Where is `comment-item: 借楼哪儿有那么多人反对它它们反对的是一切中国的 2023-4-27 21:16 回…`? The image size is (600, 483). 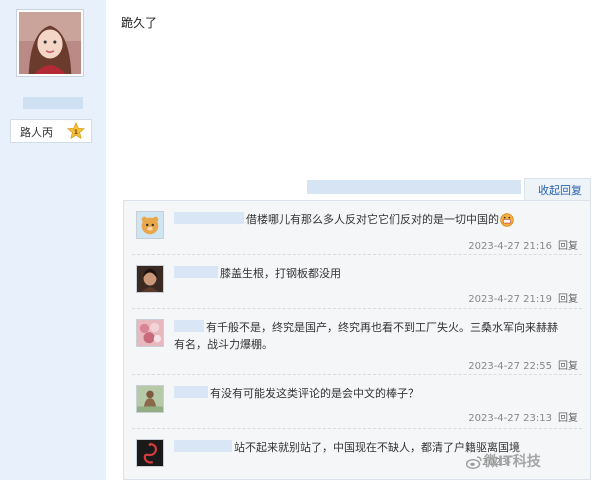
comment-item: 借楼哪儿有那么多人反对它它们反对的是一切中国的 2023-4-27 21:16 回… is located at coordinates (357, 228).